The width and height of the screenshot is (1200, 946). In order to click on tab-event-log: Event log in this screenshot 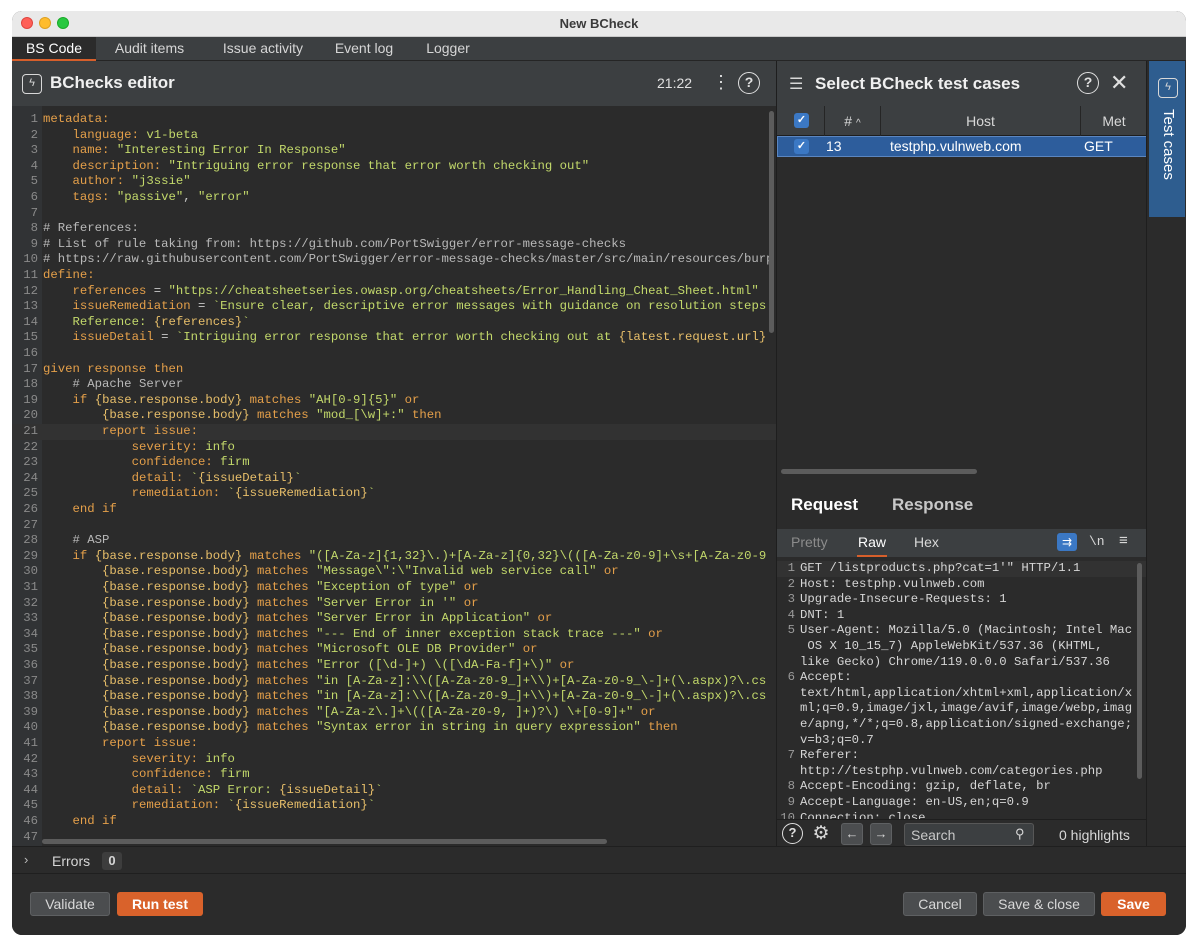, I will do `click(364, 49)`.